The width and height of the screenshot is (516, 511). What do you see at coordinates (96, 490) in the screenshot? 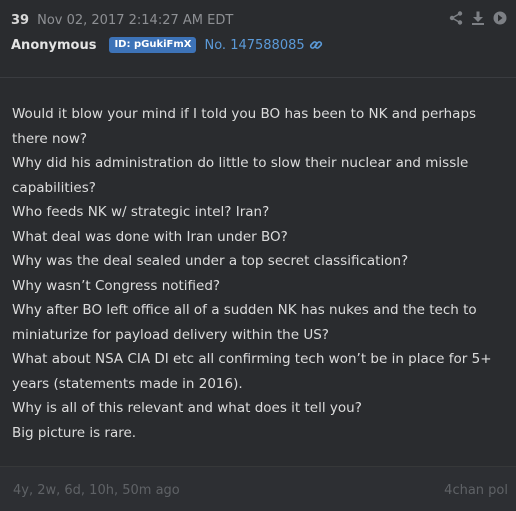
I see `post-age: 4y, 2w, 6d, 10h, 50m ago` at bounding box center [96, 490].